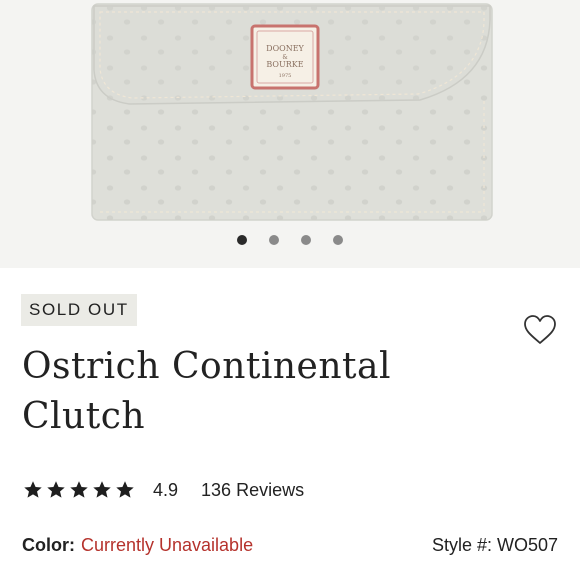 This screenshot has height=580, width=580. What do you see at coordinates (166, 489) in the screenshot?
I see `rating-value: 4.9` at bounding box center [166, 489].